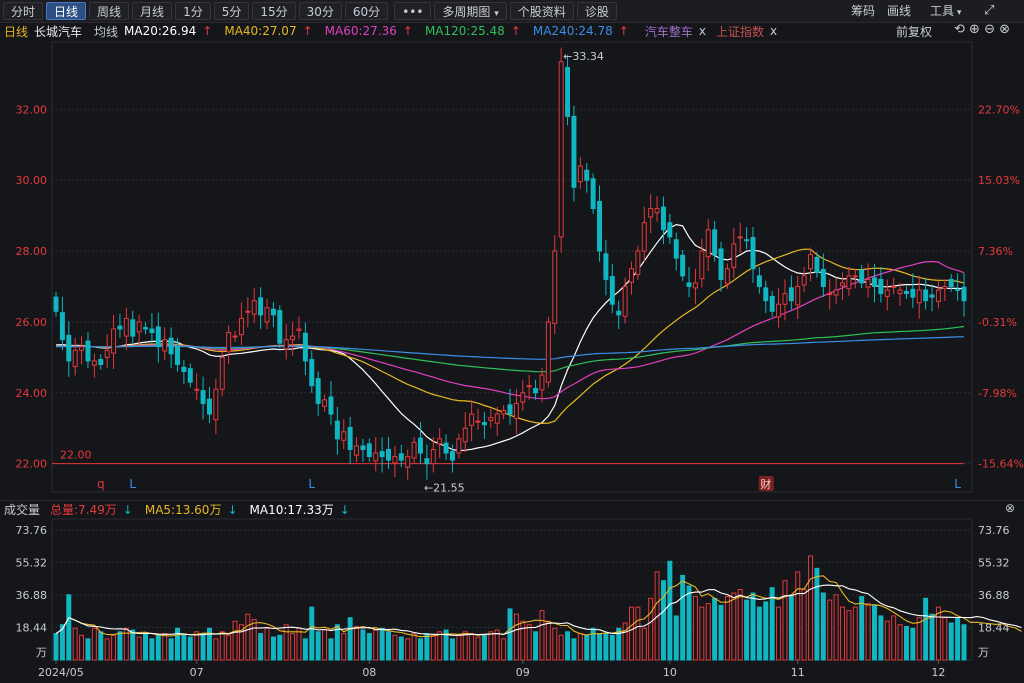 This screenshot has height=683, width=1024. I want to click on ma20-text: MA20:26.94, so click(160, 31).